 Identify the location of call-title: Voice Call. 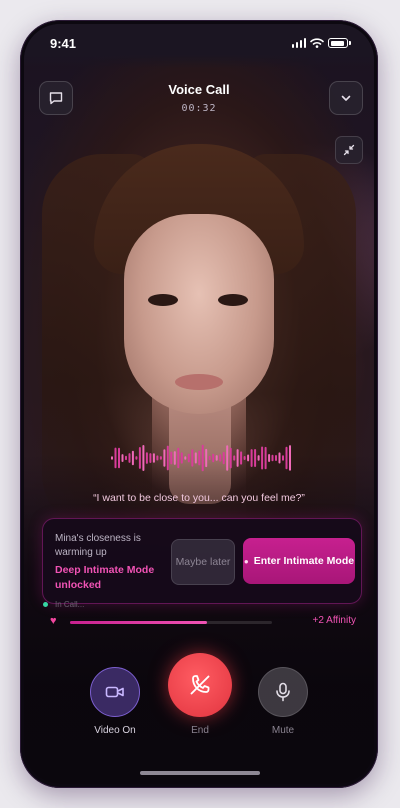
(199, 89).